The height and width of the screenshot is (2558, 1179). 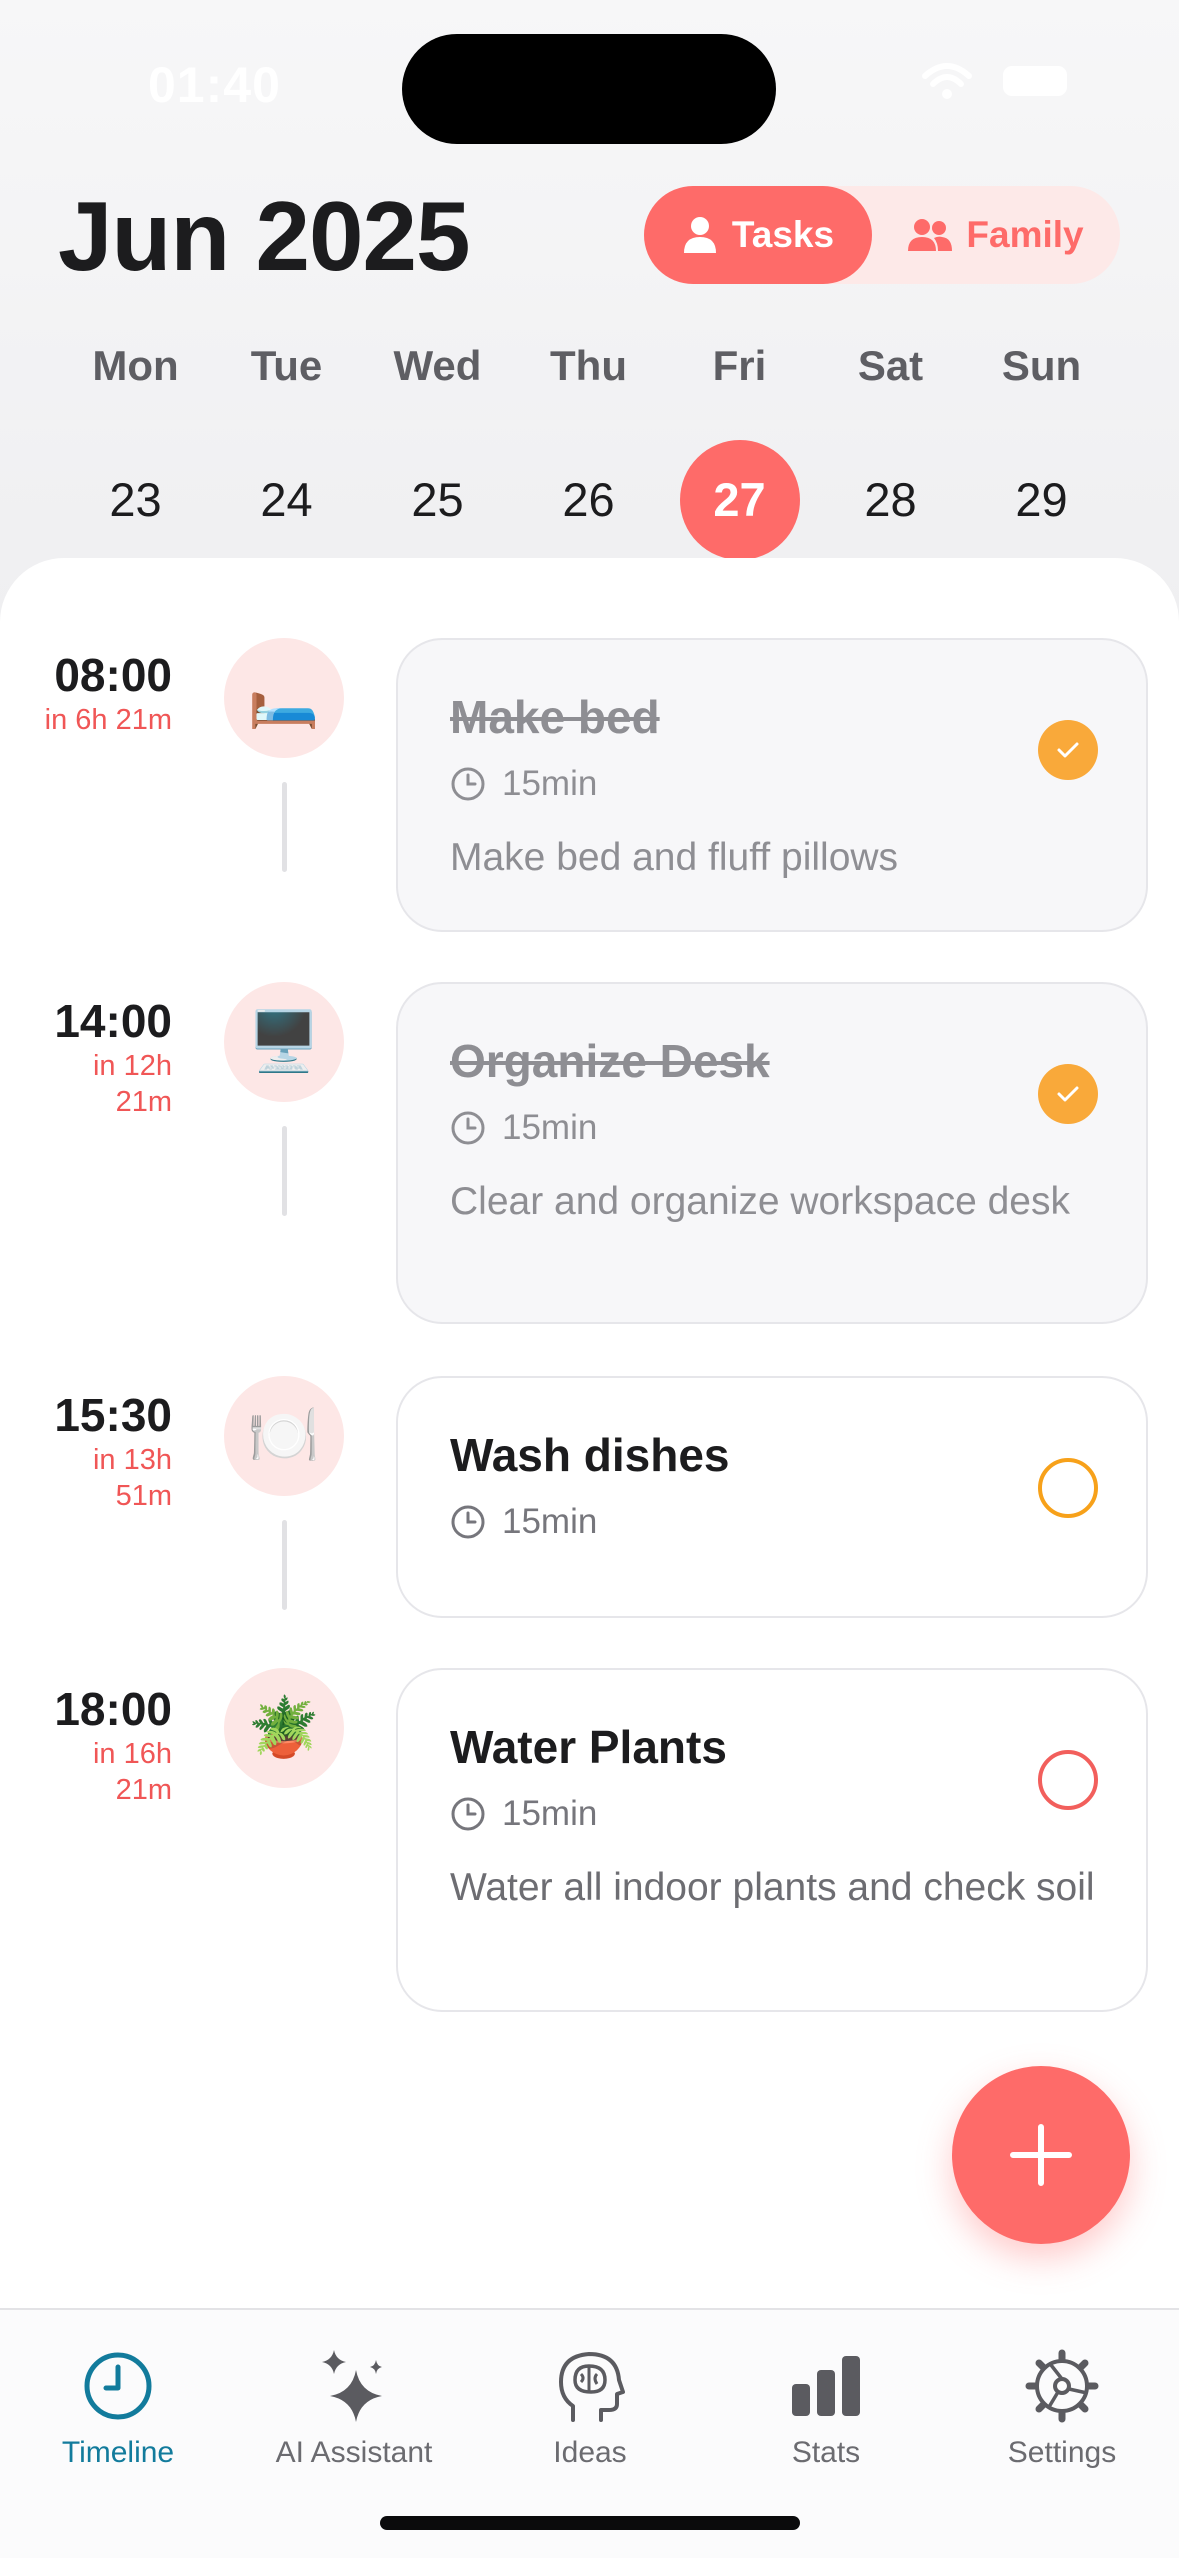 I want to click on tab-stats: Stats, so click(x=826, y=2408).